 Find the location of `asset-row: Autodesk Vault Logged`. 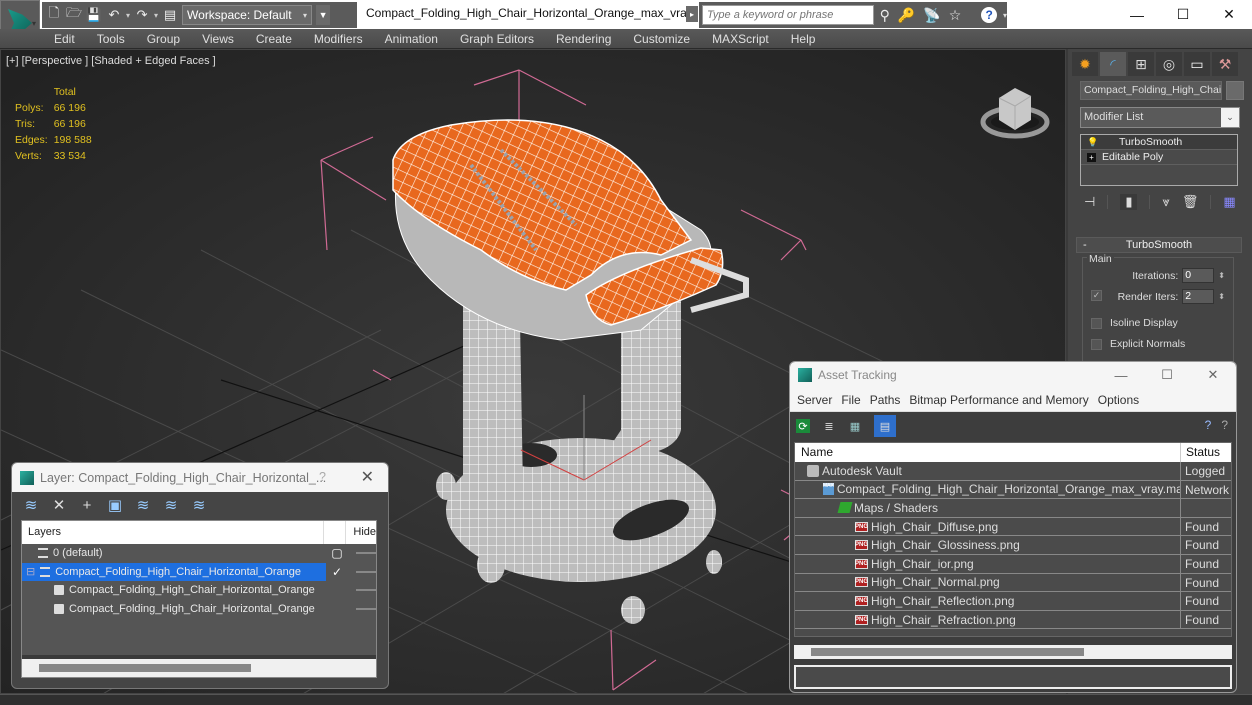

asset-row: Autodesk Vault Logged is located at coordinates (1013, 471).